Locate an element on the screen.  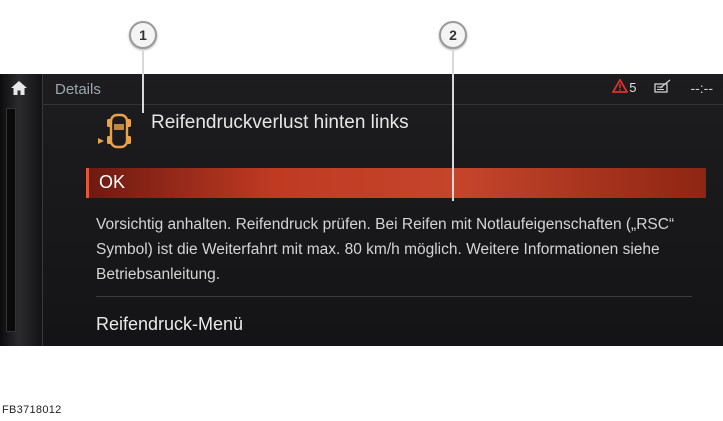
status-area: 5 --:-- is located at coordinates (662, 87).